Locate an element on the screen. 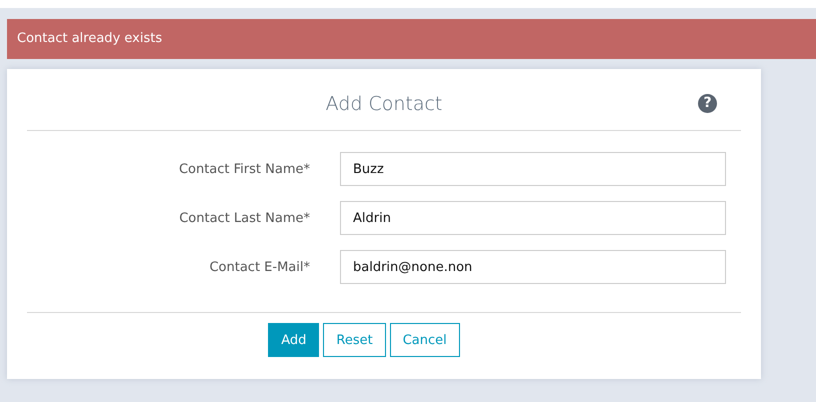 This screenshot has height=402, width=816. input-field: Buzz is located at coordinates (533, 169).